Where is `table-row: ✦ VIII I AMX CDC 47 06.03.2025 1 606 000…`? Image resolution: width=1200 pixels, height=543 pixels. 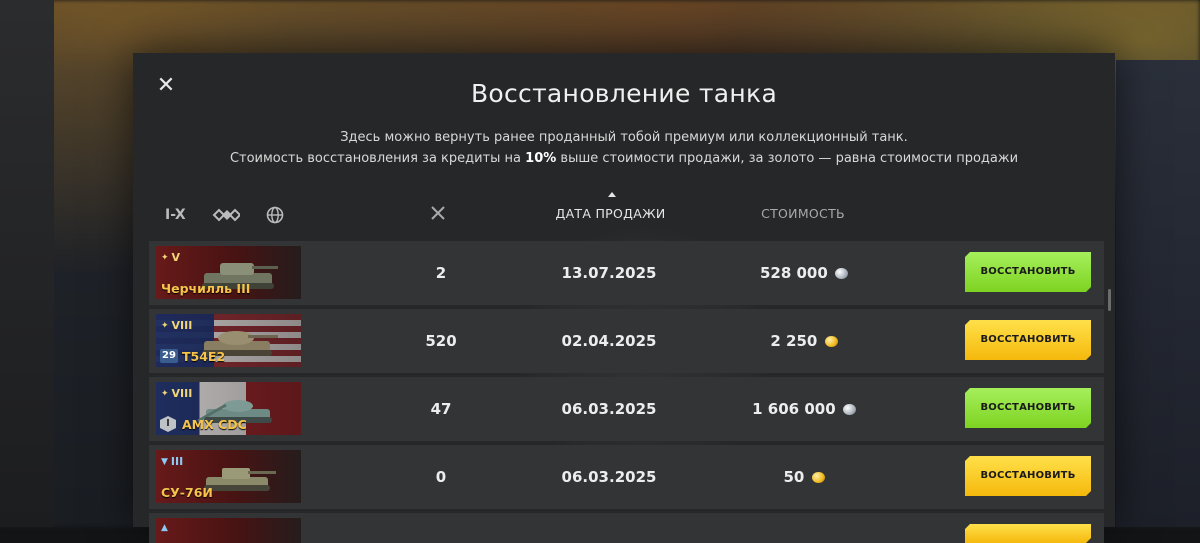 table-row: ✦ VIII I AMX CDC 47 06.03.2025 1 606 000… is located at coordinates (626, 409).